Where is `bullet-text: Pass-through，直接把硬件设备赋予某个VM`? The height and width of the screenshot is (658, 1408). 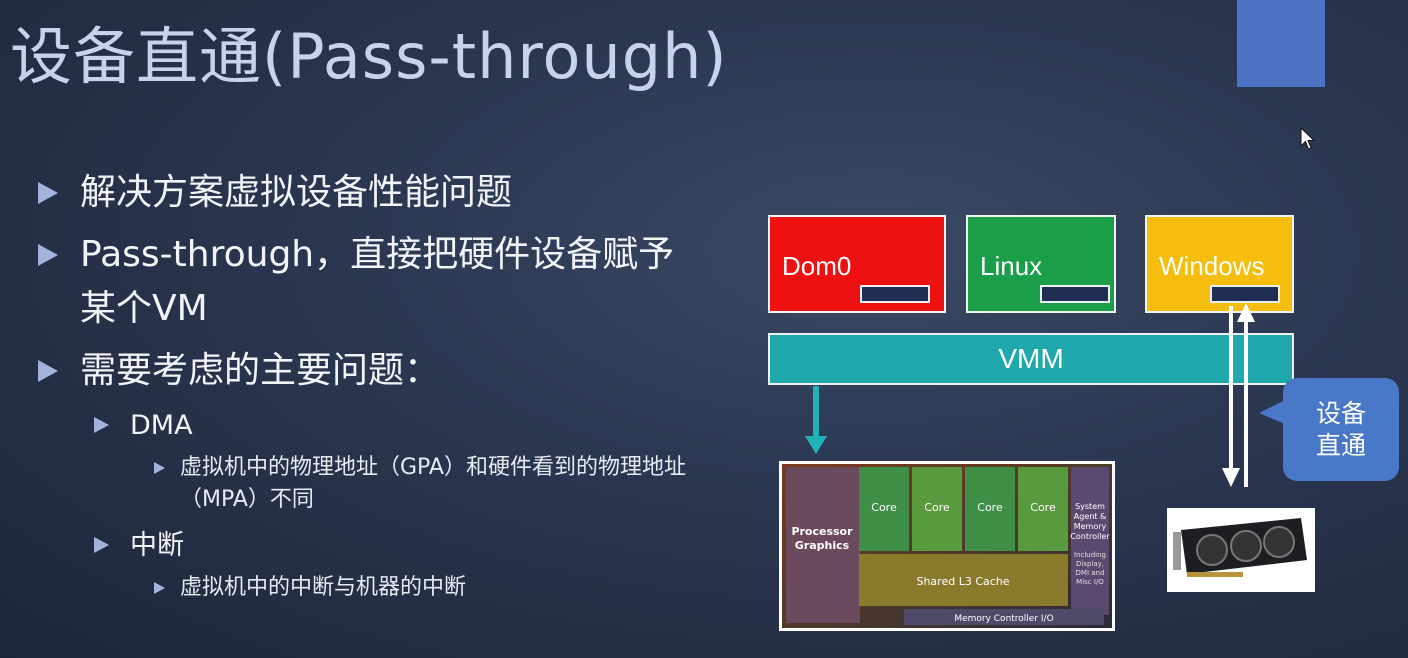
bullet-text: Pass-through，直接把硬件设备赋予某个VM is located at coordinates (377, 281).